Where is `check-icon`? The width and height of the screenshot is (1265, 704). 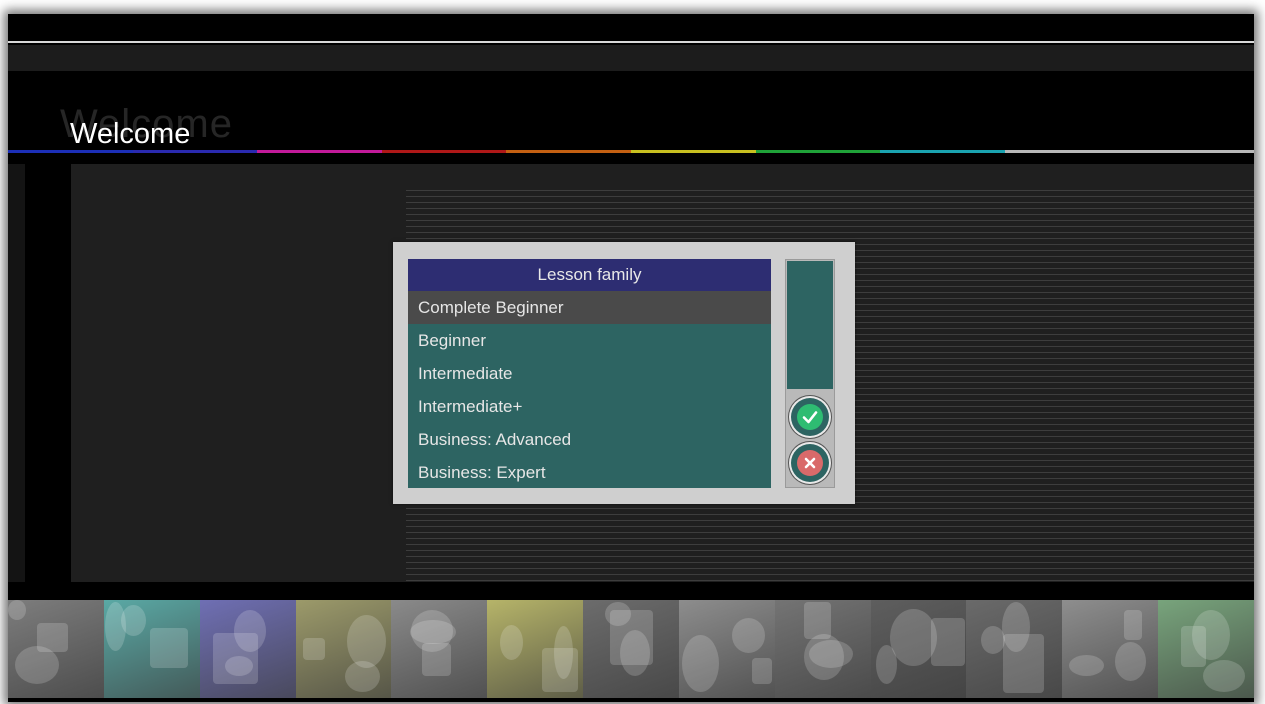
check-icon is located at coordinates (810, 417).